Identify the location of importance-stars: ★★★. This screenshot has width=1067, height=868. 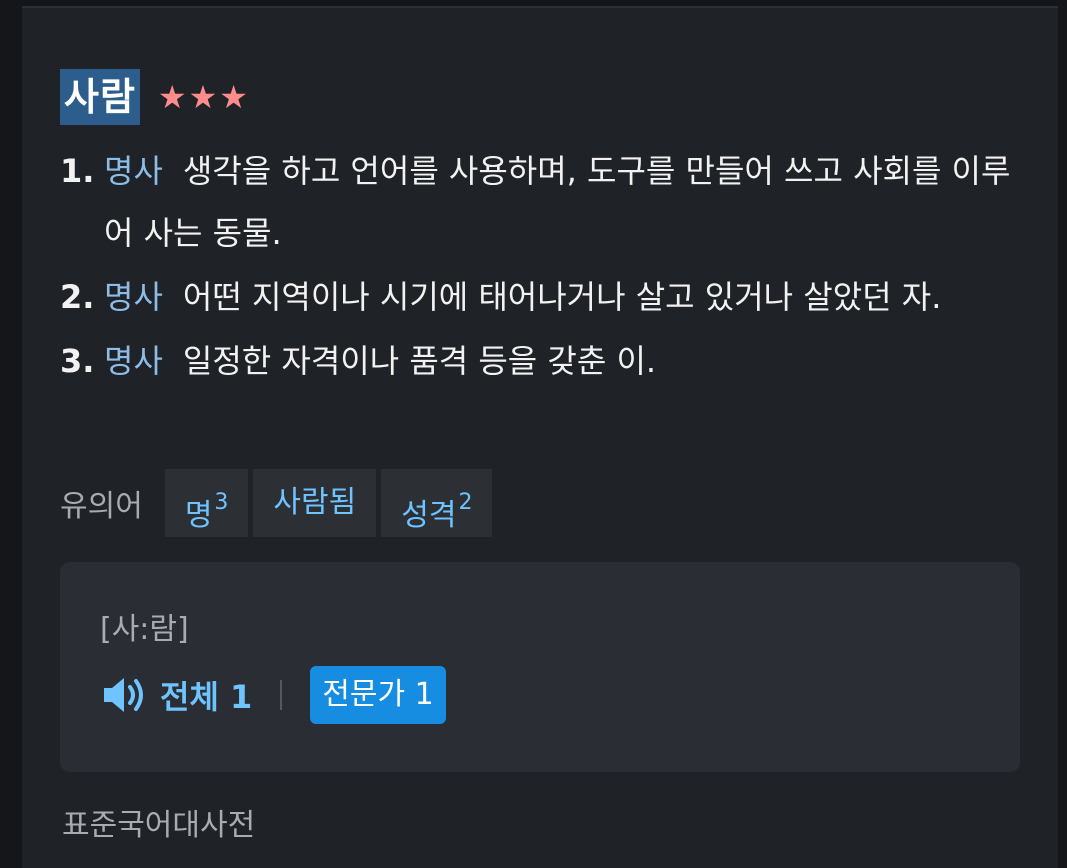
(203, 97).